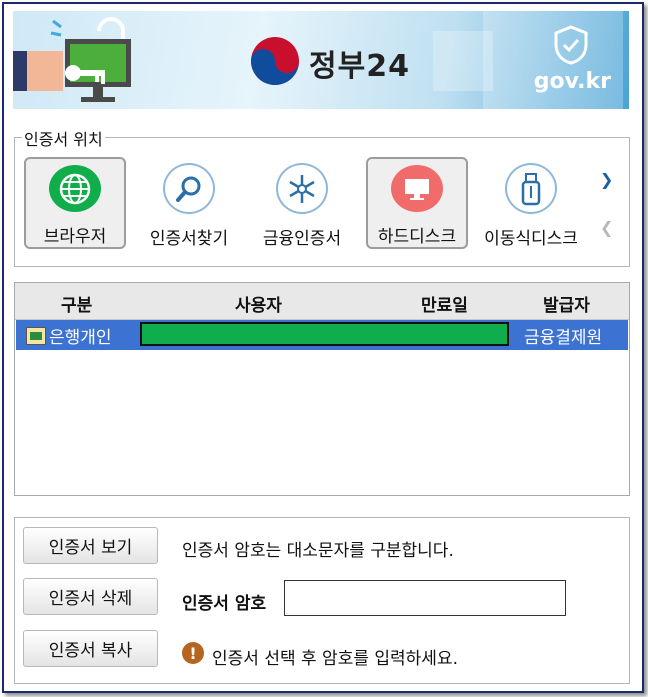 The image size is (648, 697). Describe the element at coordinates (566, 306) in the screenshot. I see `header-issuer: 발급자` at that location.